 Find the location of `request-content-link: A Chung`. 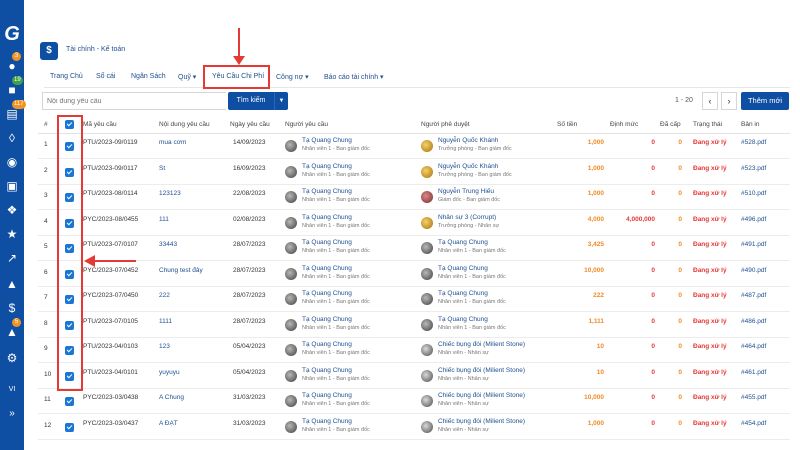

request-content-link: A Chung is located at coordinates (171, 397).